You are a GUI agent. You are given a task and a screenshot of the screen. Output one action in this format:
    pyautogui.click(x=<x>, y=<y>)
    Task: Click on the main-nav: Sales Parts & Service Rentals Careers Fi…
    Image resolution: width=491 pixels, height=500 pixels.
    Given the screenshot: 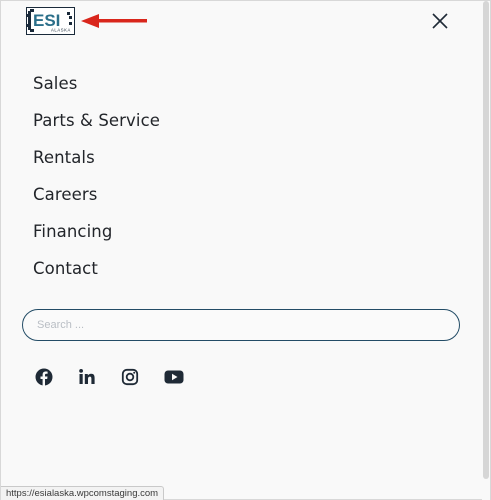 What is the action you would take?
    pyautogui.click(x=96, y=182)
    